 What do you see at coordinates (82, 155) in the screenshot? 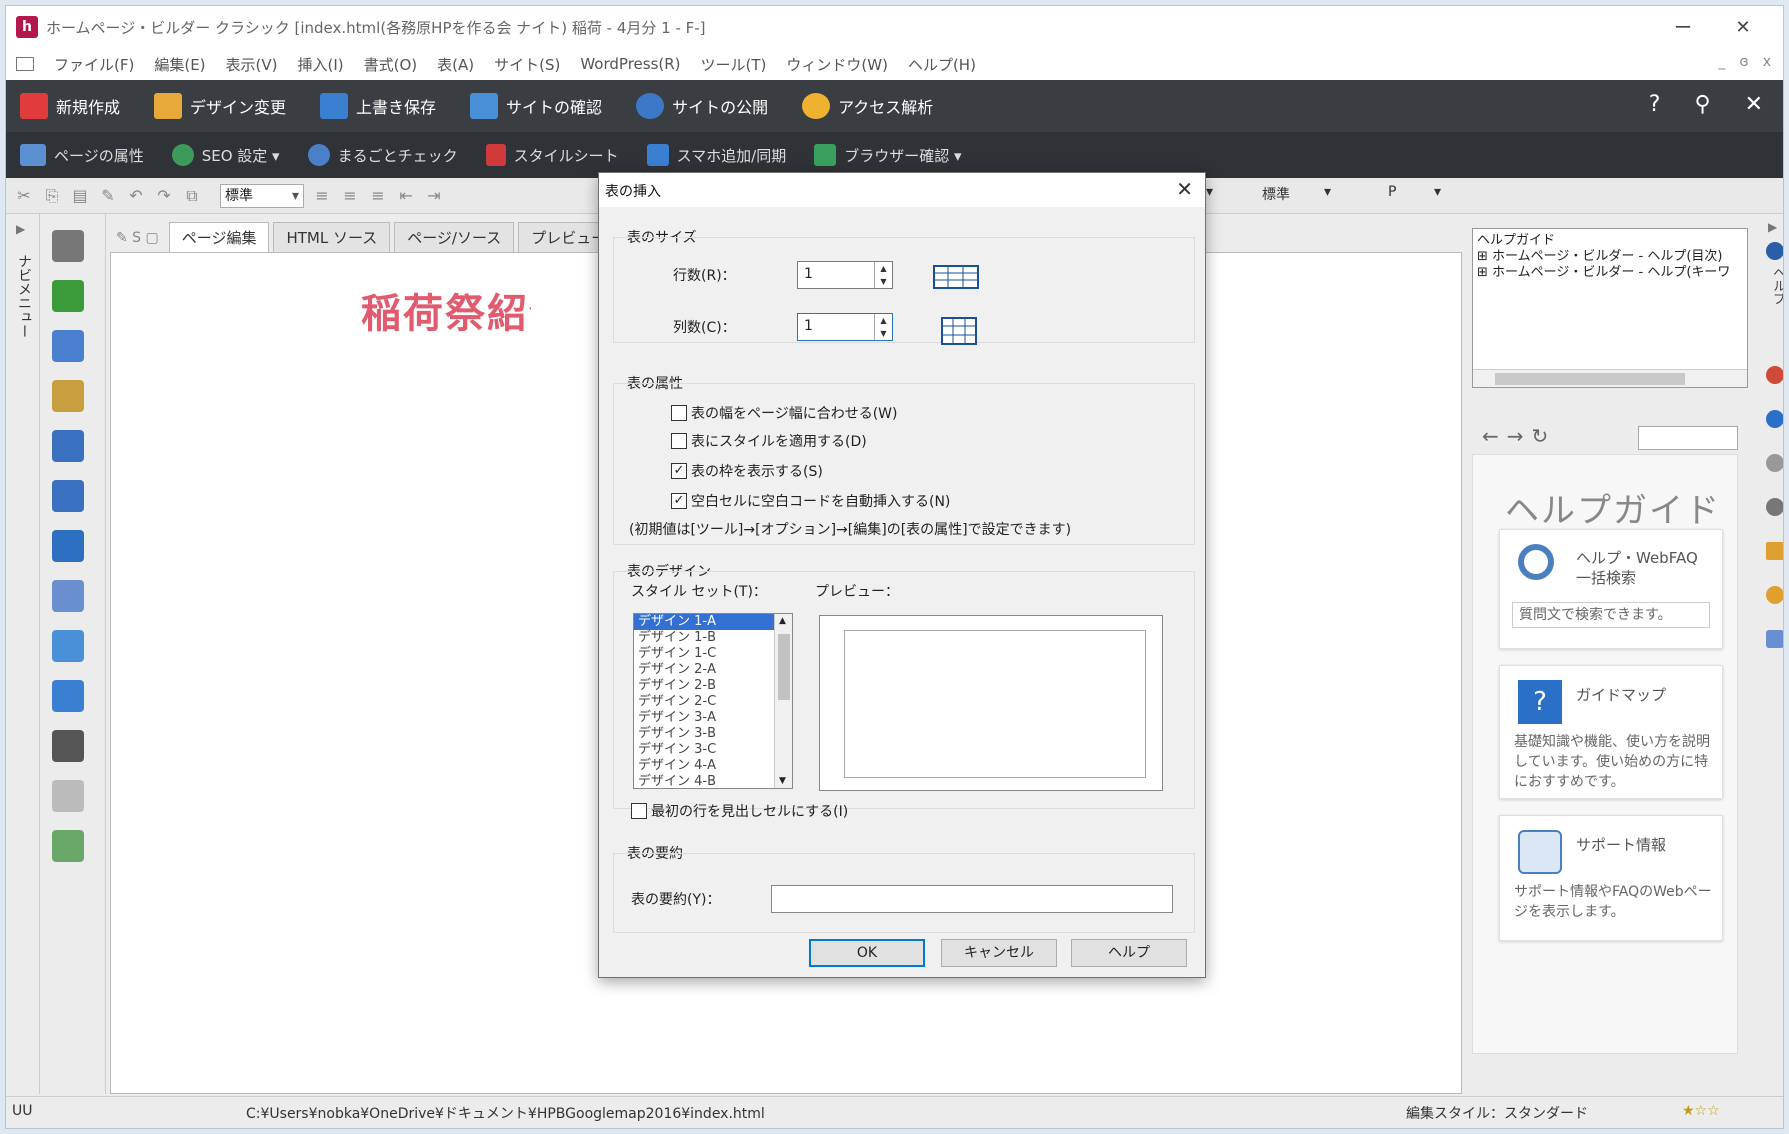
I see `page-properties-button: ページの属性` at bounding box center [82, 155].